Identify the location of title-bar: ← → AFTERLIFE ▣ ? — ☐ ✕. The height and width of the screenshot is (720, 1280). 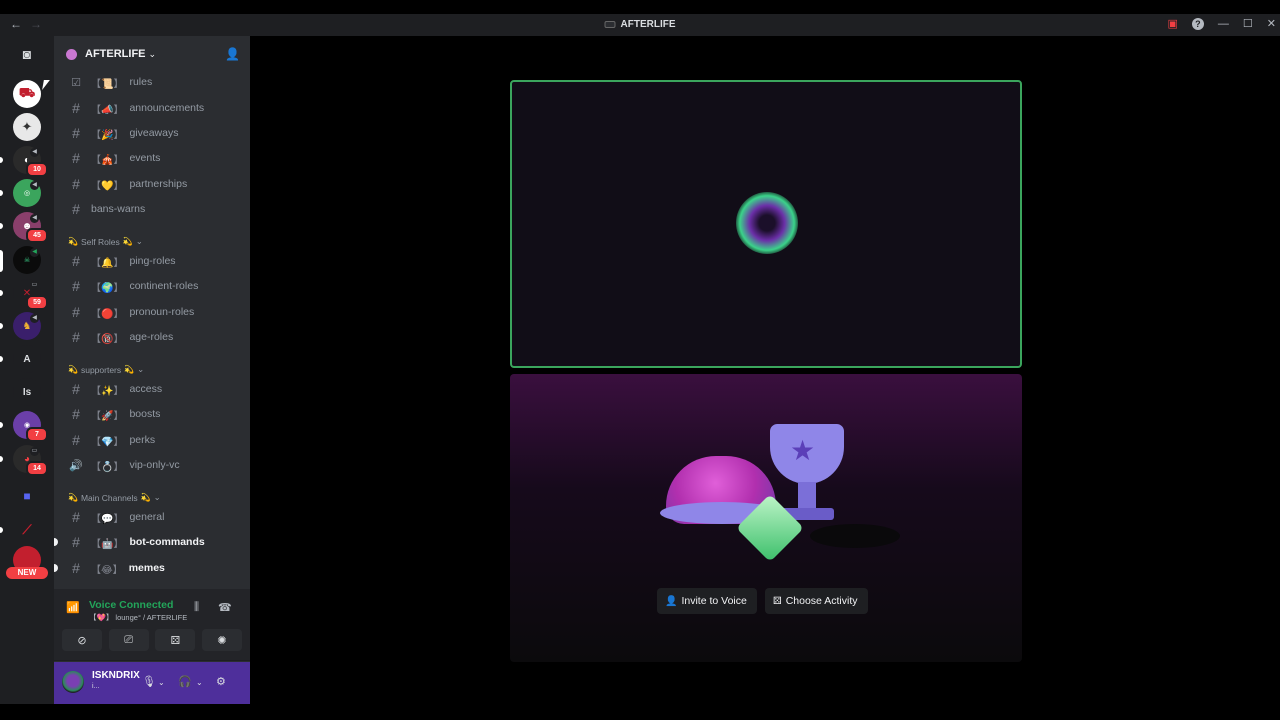
(640, 25).